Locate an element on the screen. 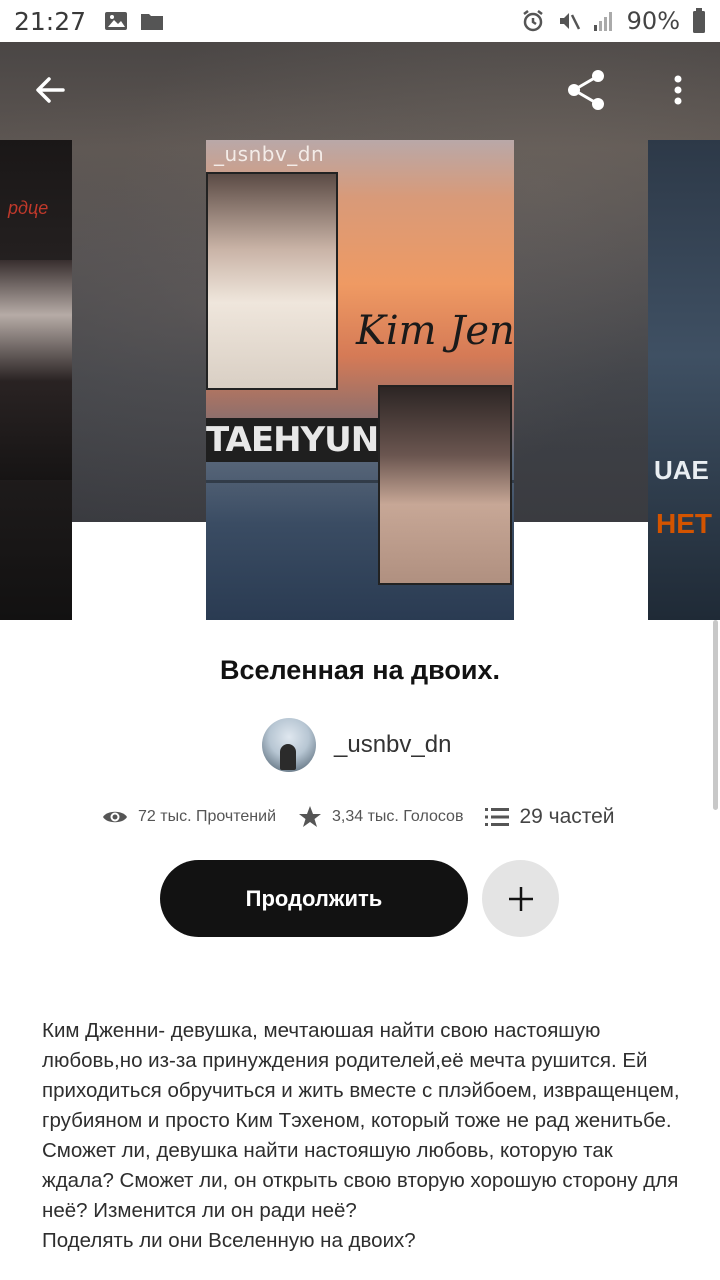  stat-parts: 29 частей is located at coordinates (550, 817).